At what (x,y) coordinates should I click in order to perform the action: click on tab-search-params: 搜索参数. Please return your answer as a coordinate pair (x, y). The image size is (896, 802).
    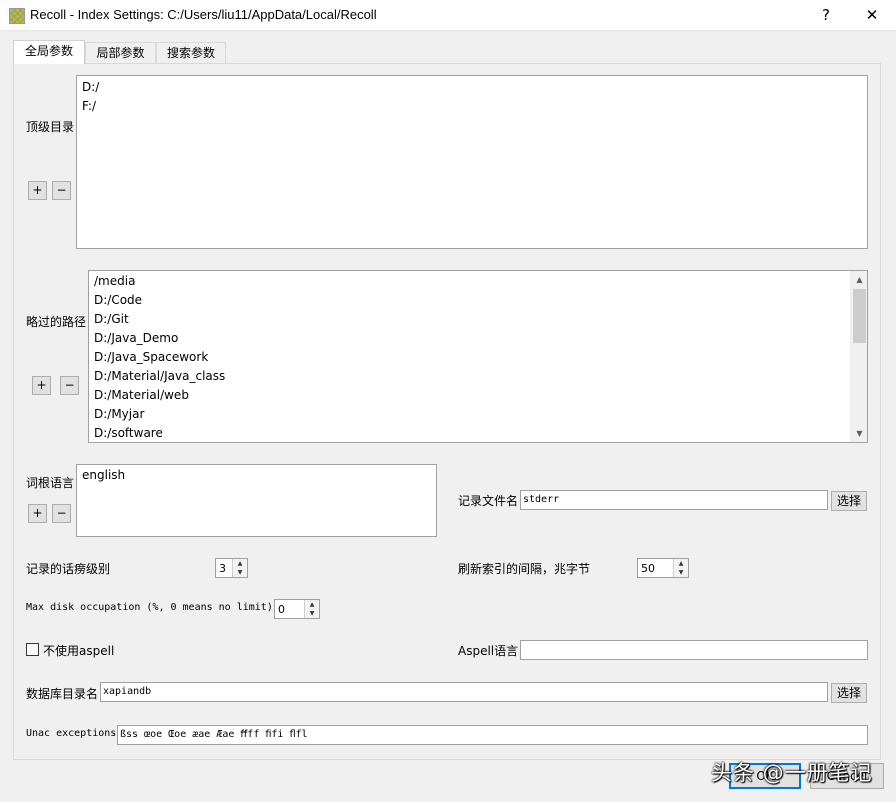
    Looking at the image, I should click on (191, 52).